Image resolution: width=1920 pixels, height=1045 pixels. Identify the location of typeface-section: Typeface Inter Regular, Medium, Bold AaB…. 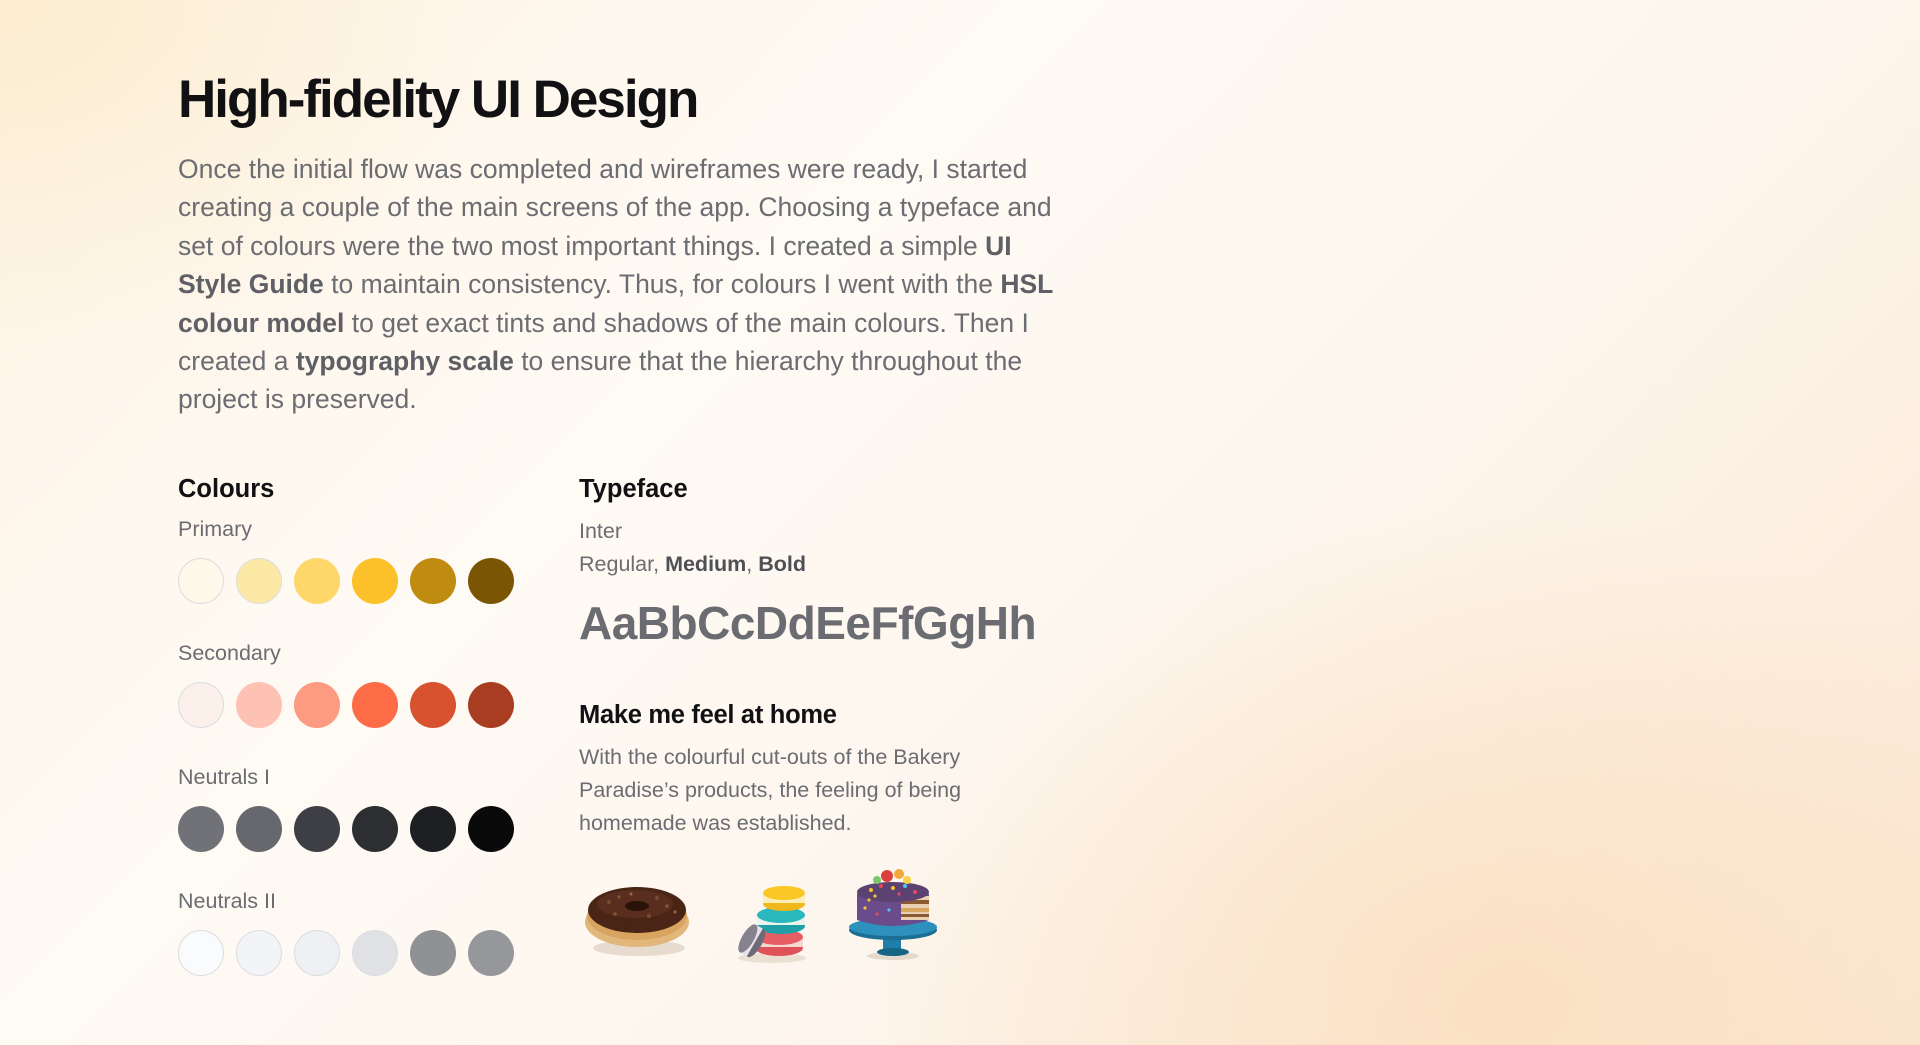
(829, 723).